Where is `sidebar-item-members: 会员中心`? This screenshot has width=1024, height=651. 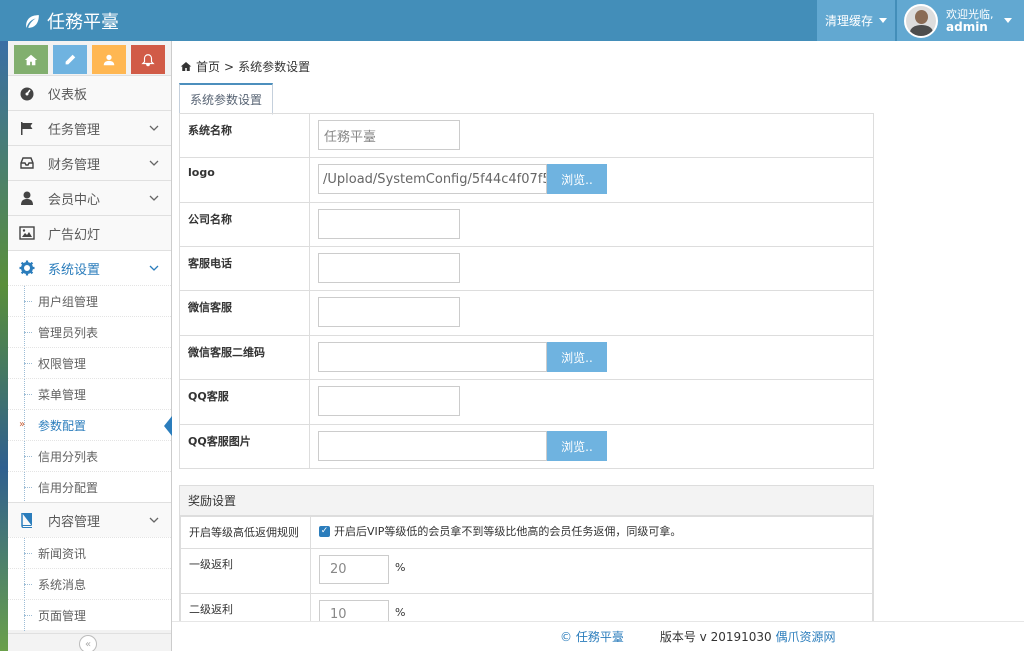 sidebar-item-members: 会员中心 is located at coordinates (89, 197).